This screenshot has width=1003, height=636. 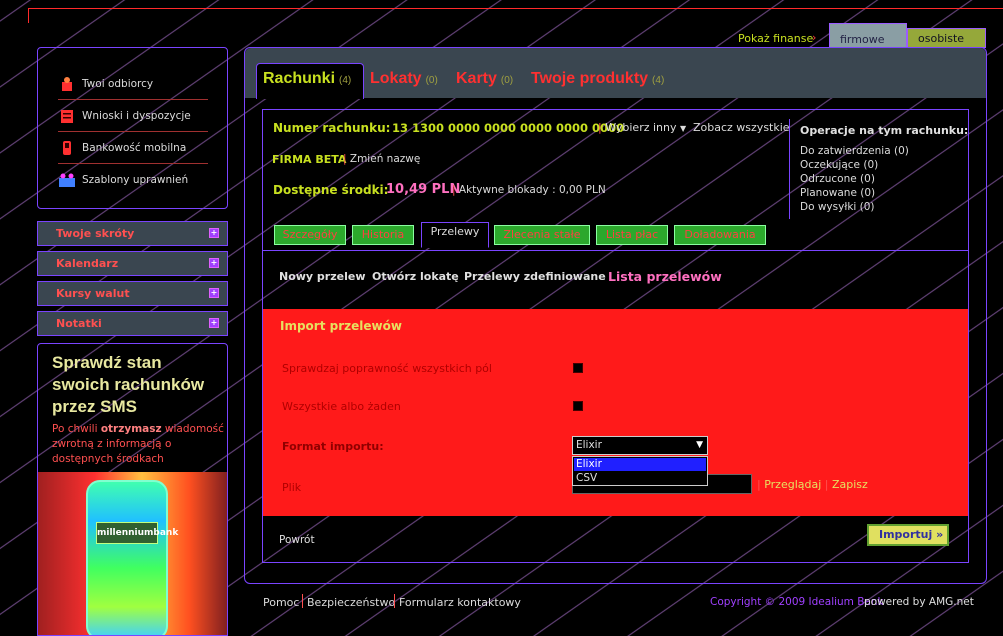 I want to click on new-transfer-link: Nowy przelew, so click(x=322, y=276).